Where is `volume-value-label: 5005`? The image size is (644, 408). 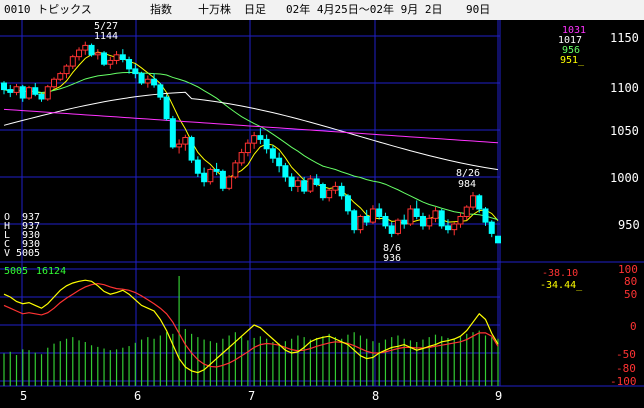
volume-value-label: 5005 is located at coordinates (16, 271).